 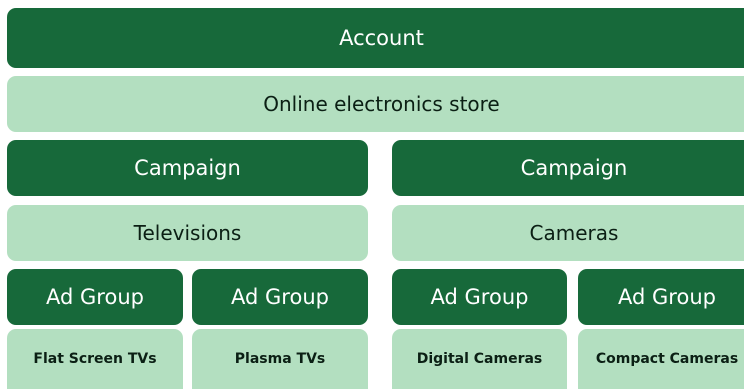 I want to click on ad-group-name-flat-screen: Flat Screen TVs, so click(x=95, y=359).